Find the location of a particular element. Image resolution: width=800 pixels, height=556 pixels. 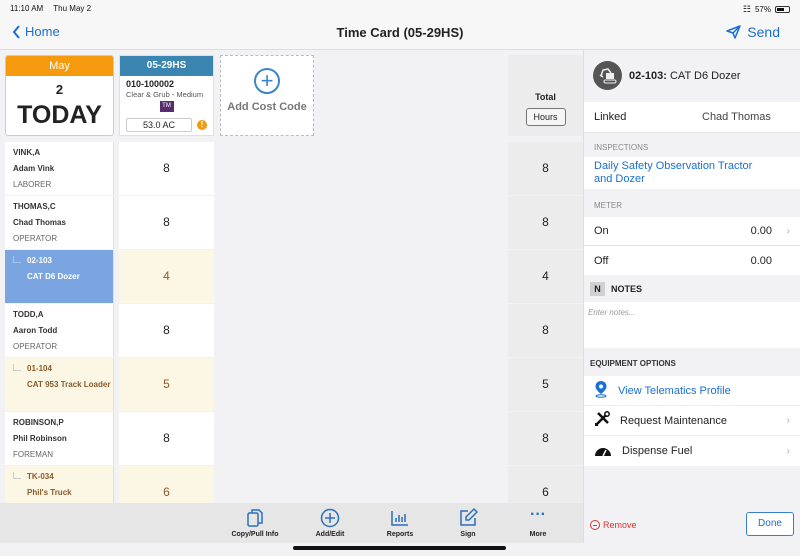

meter-on-label: On is located at coordinates (601, 231).